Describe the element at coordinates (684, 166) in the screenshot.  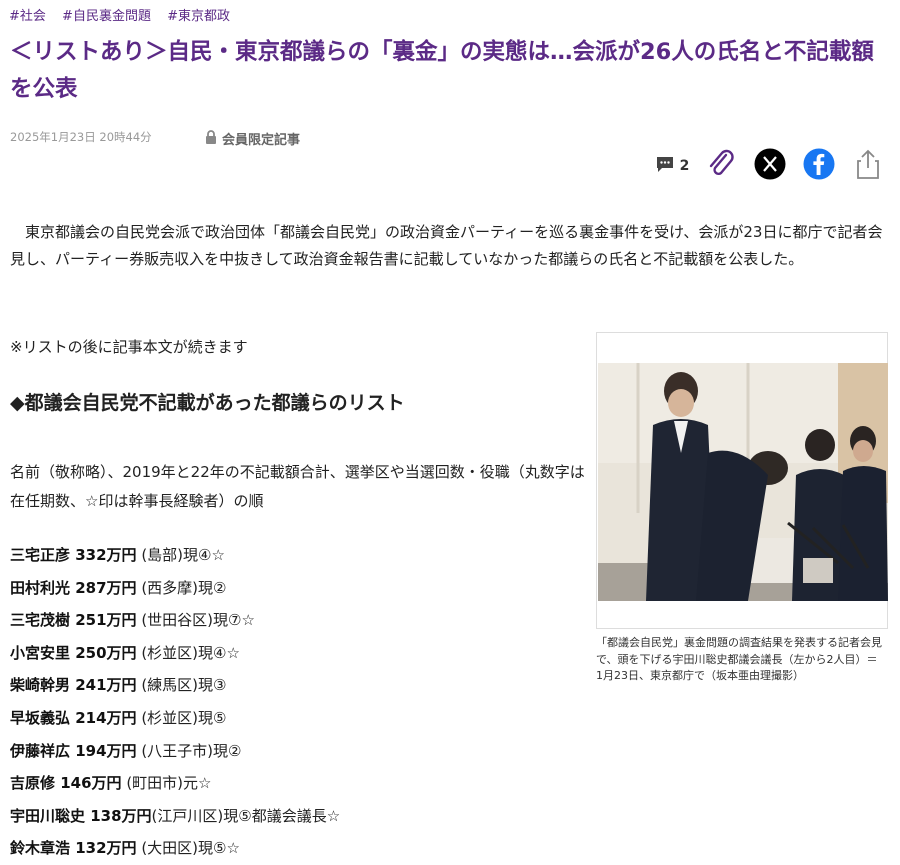
I see `comment-count: 2` at that location.